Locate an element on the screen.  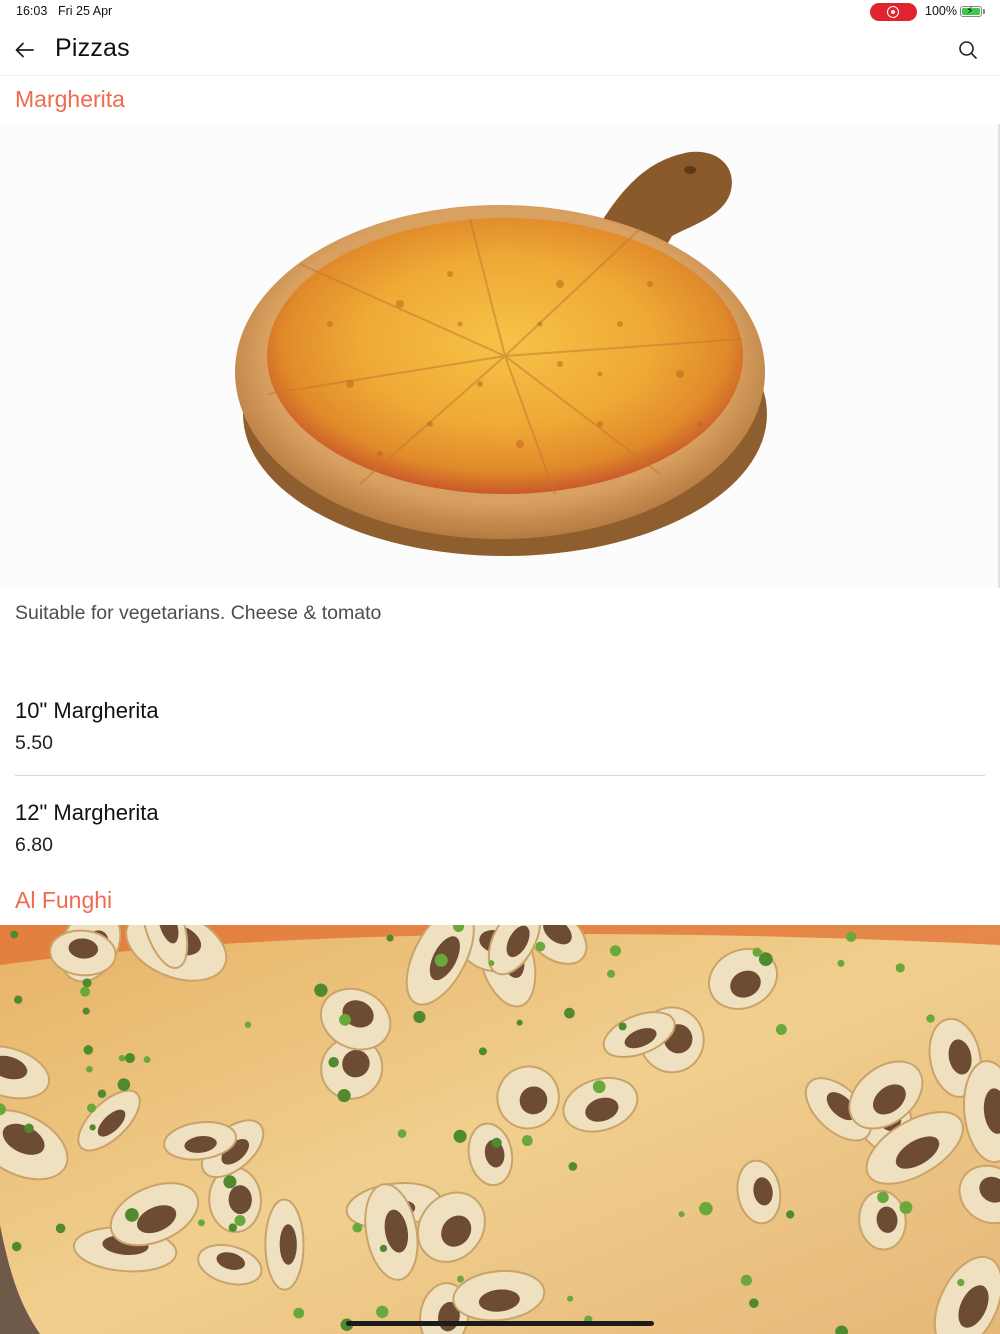
section-title-al-funghi: Al Funghi is located at coordinates (64, 900).